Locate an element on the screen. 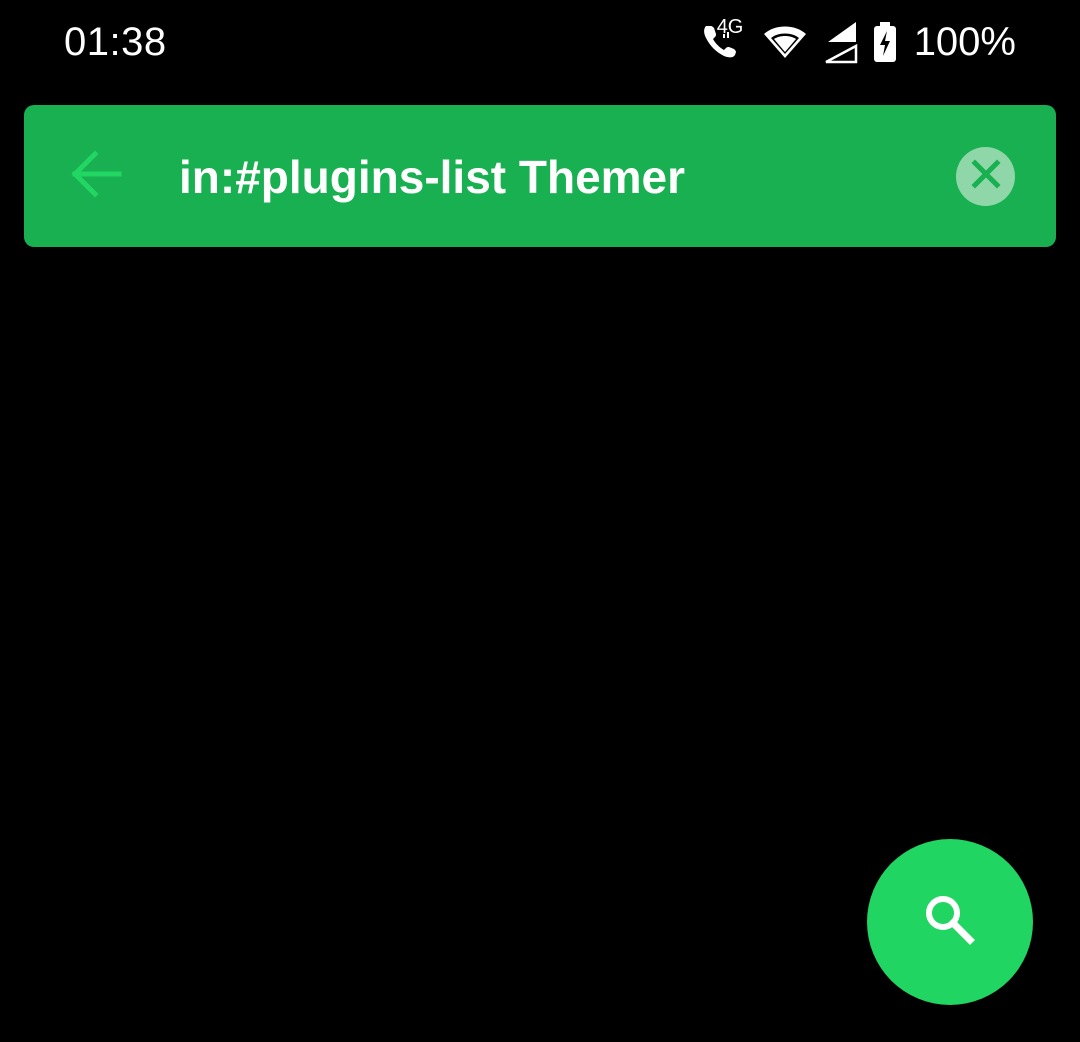 This screenshot has height=1042, width=1080. close-icon is located at coordinates (985, 176).